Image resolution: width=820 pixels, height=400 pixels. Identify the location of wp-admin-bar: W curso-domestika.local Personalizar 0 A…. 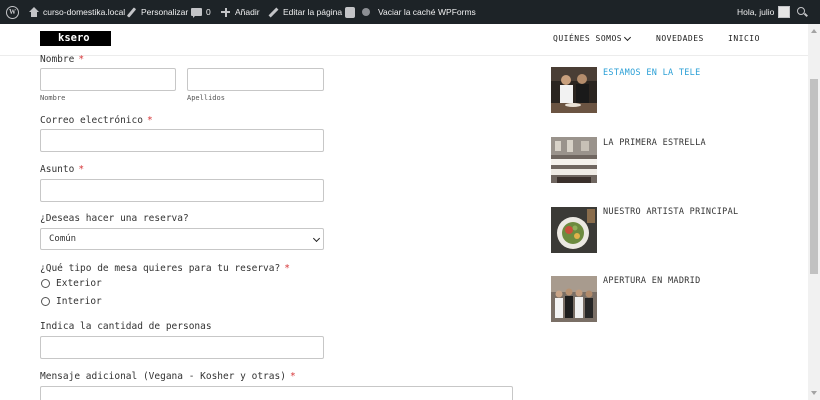
(410, 12).